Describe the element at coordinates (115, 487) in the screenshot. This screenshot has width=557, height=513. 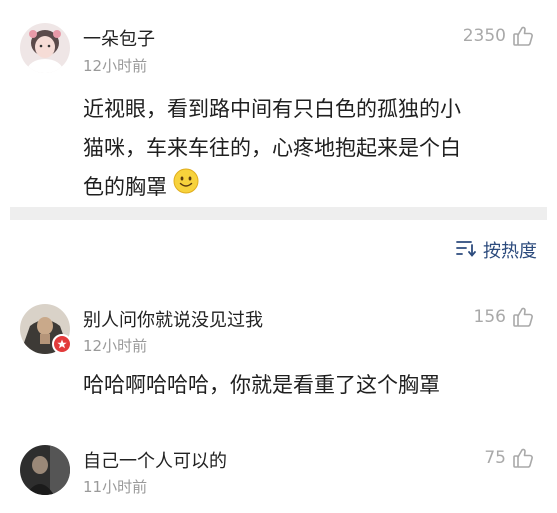
I see `comment-time: 11小时前` at that location.